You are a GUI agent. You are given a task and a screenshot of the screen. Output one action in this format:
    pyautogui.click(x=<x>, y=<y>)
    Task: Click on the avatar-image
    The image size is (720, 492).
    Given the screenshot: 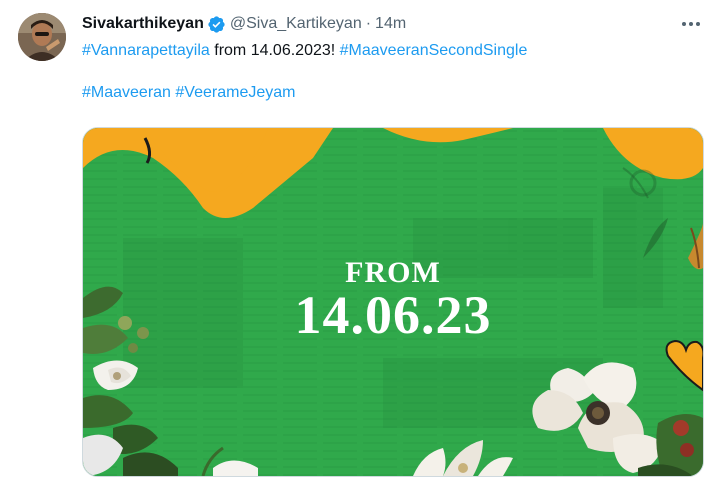 What is the action you would take?
    pyautogui.click(x=42, y=37)
    